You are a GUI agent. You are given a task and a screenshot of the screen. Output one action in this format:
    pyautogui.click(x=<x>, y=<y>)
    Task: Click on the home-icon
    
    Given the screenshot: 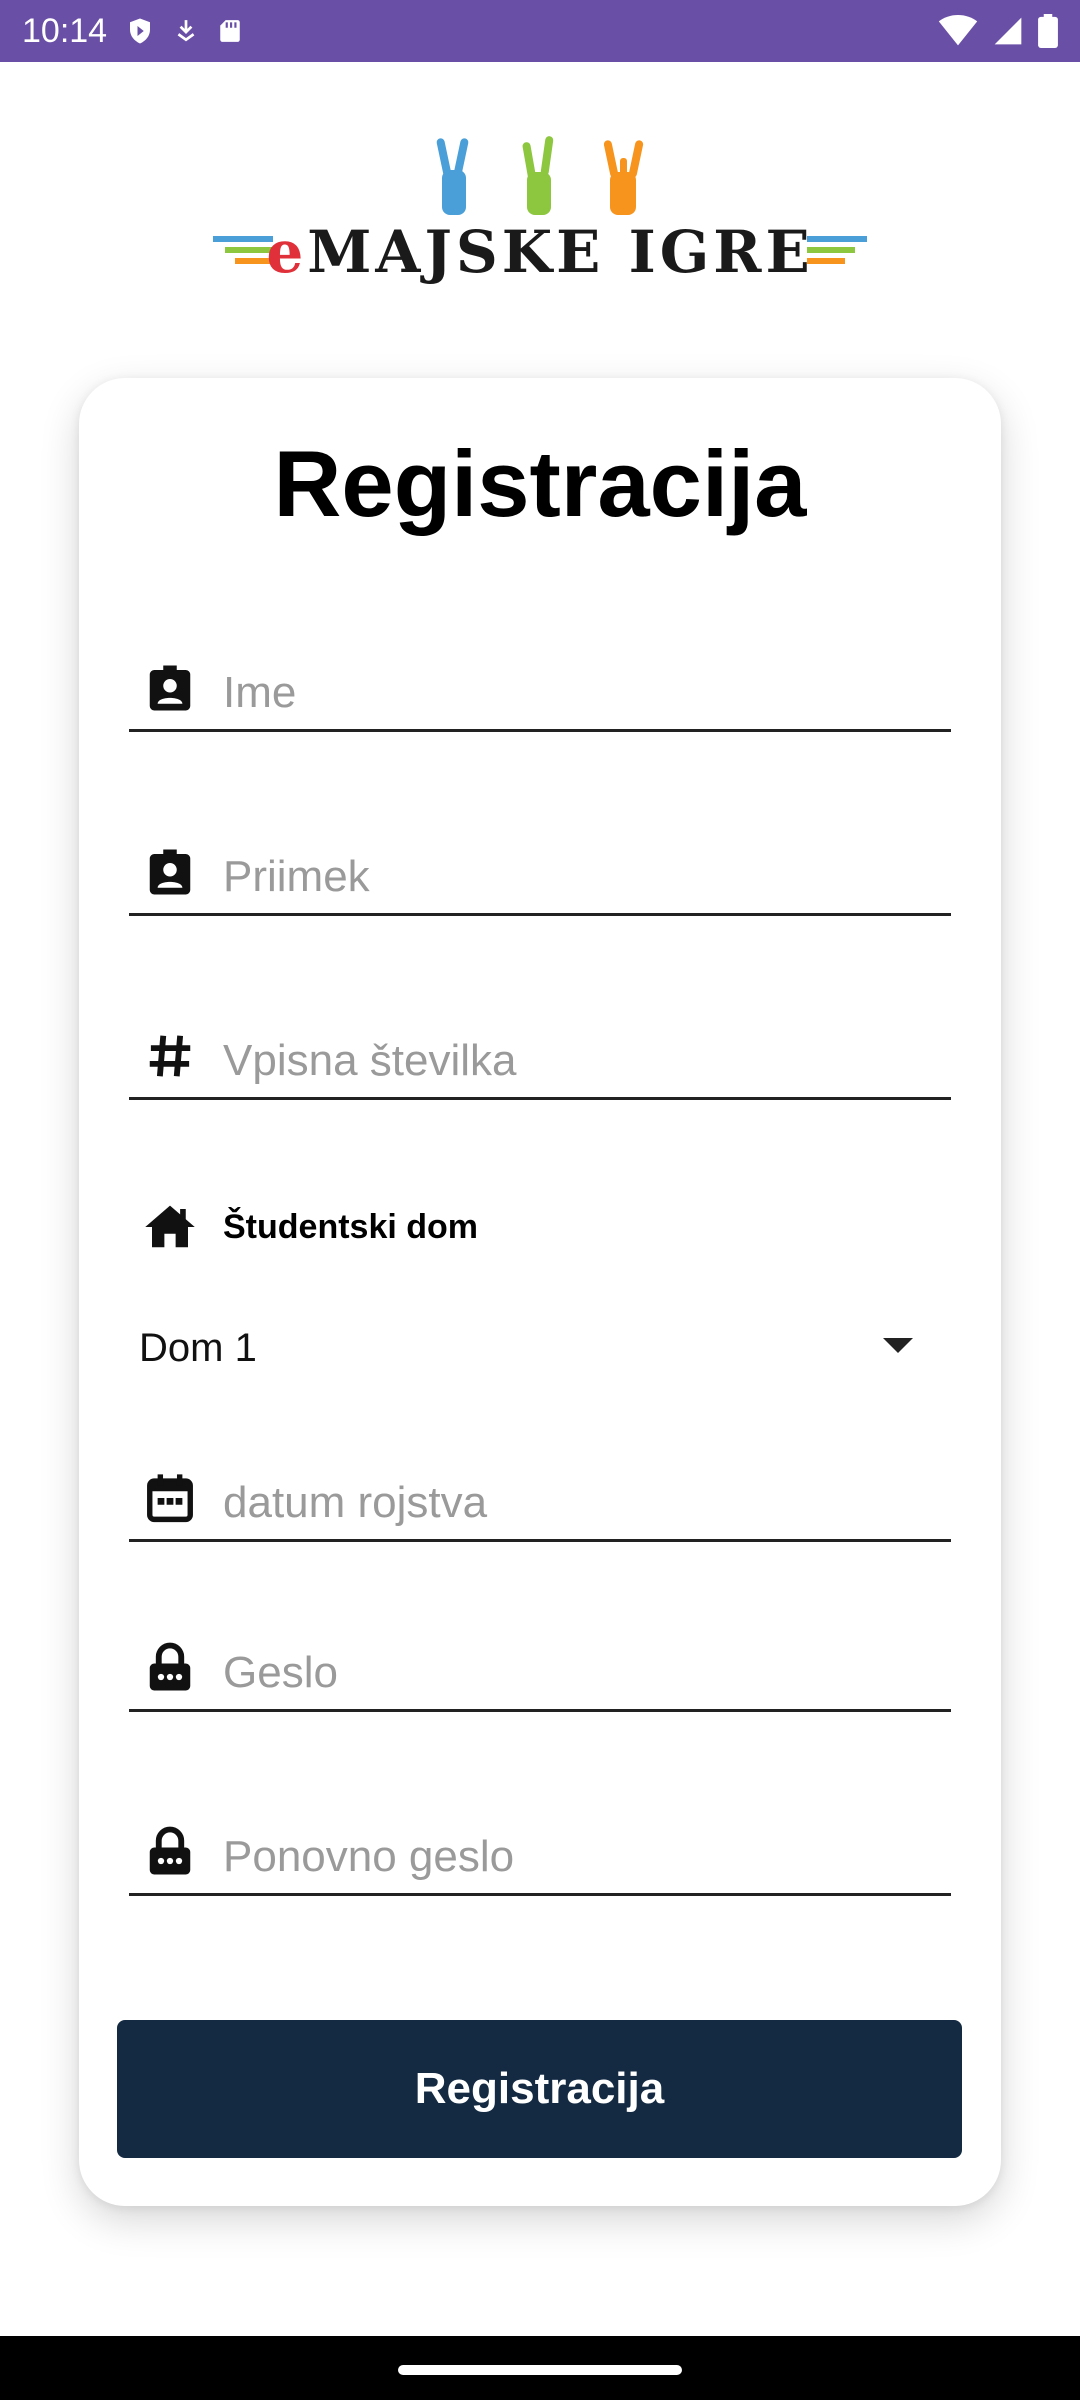 What is the action you would take?
    pyautogui.click(x=170, y=1226)
    